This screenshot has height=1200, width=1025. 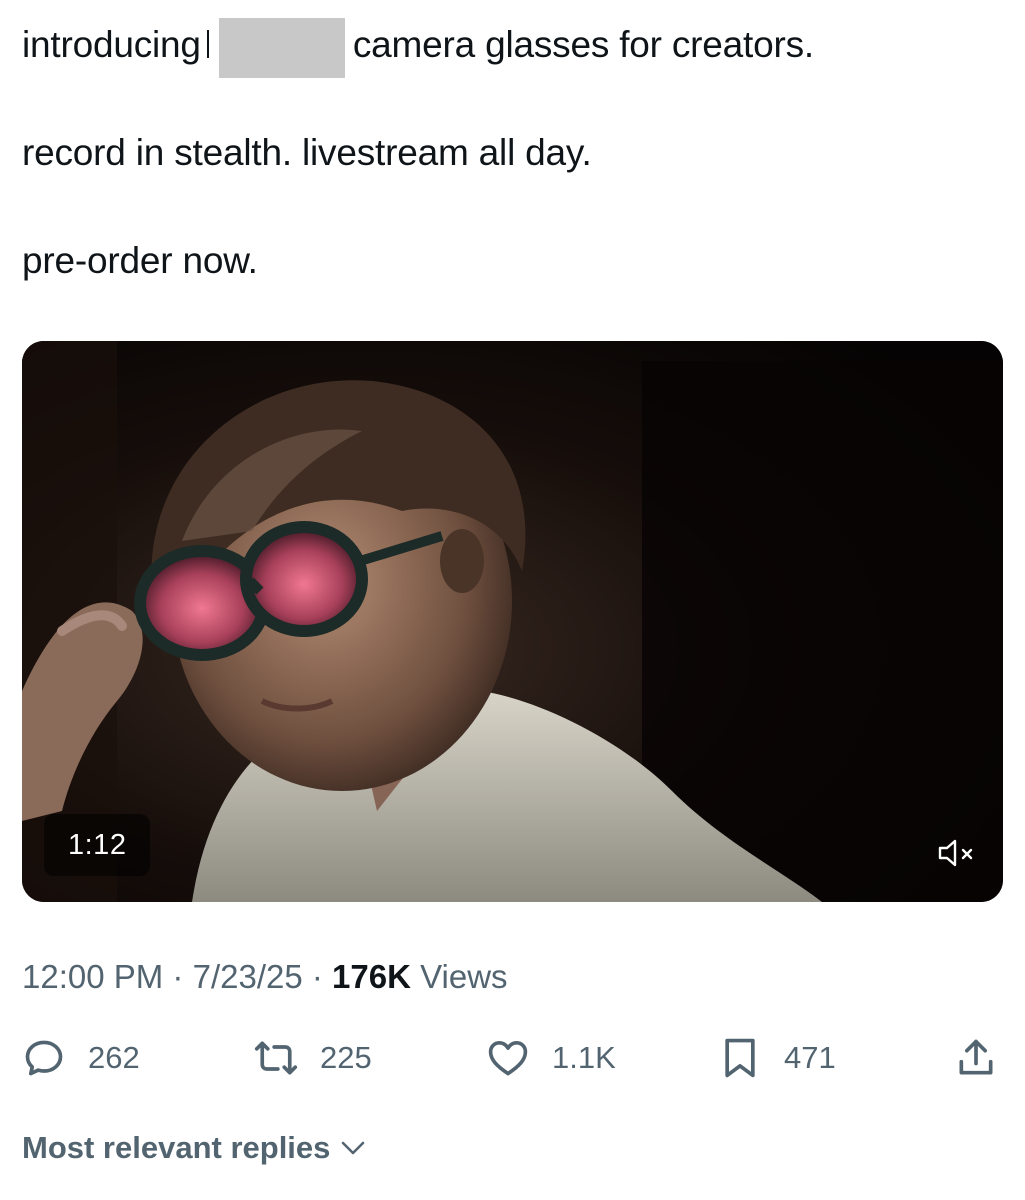 I want to click on repost-count: 225, so click(x=346, y=1057).